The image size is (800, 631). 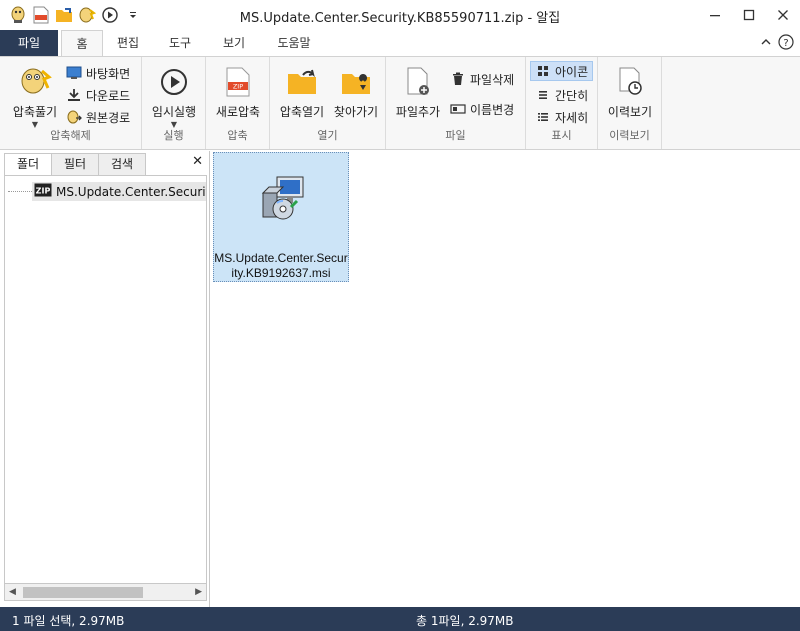 I want to click on delete-file-label: 파일삭제, so click(x=492, y=79).